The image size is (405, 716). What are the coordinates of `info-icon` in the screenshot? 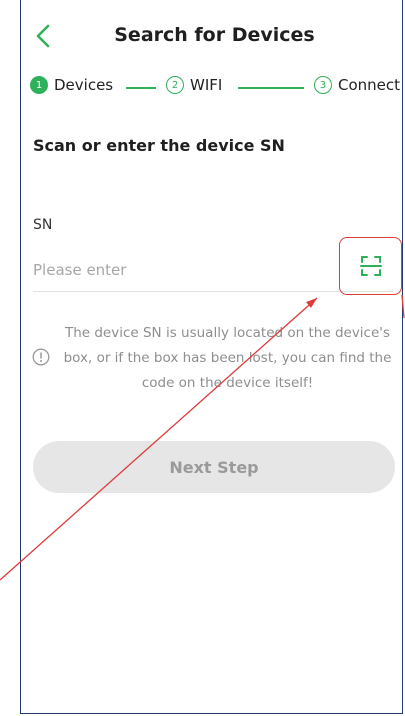 It's located at (41, 357).